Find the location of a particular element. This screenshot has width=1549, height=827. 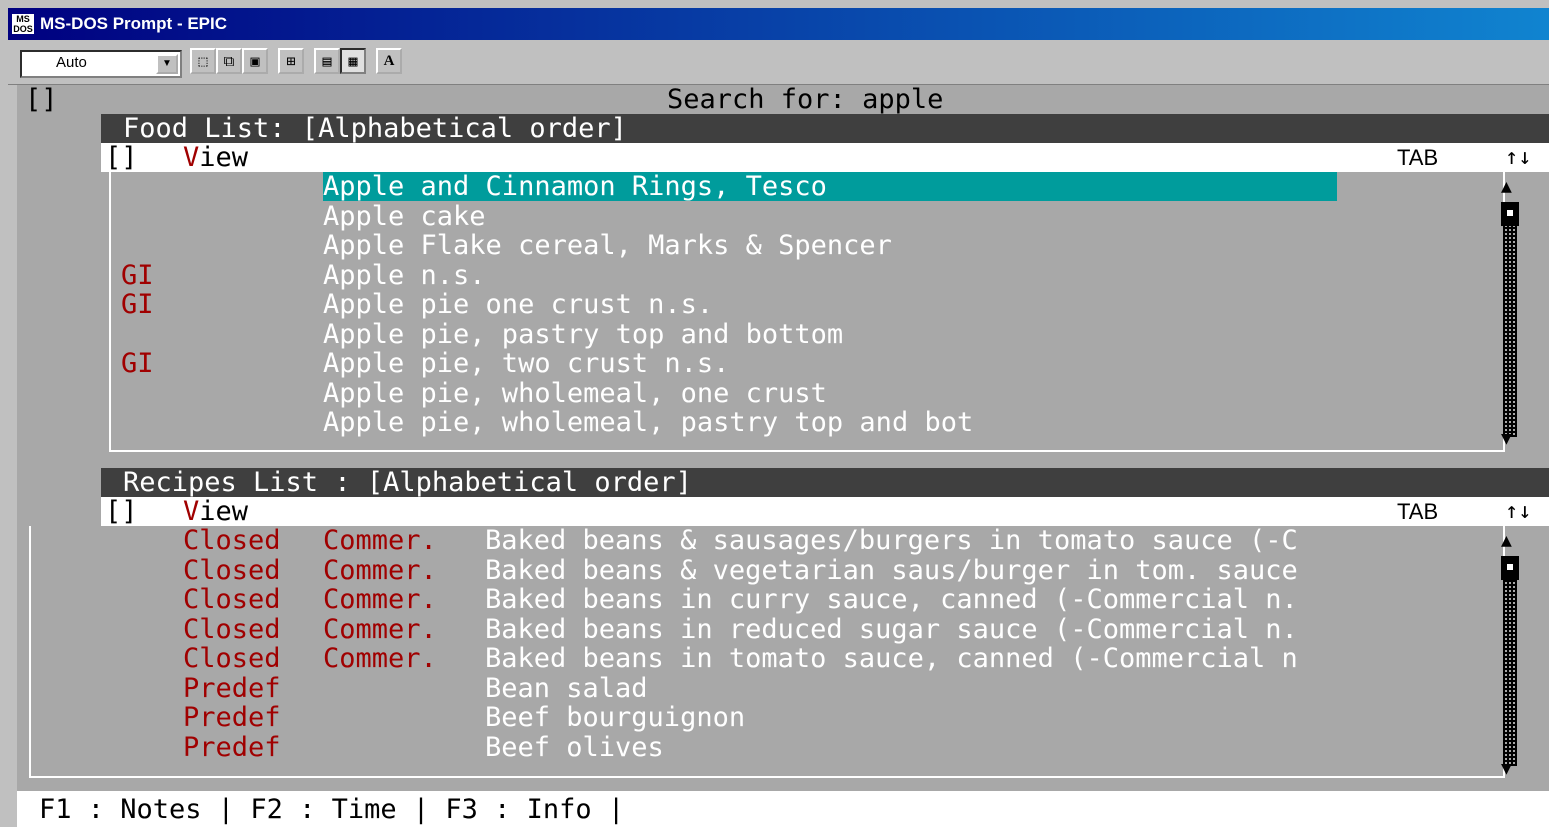

recipes-view-menu: View is located at coordinates (215, 511).